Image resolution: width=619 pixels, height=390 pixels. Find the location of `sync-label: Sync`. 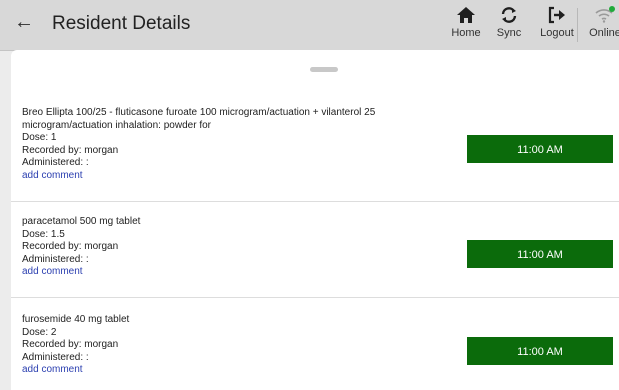

sync-label: Sync is located at coordinates (509, 33).